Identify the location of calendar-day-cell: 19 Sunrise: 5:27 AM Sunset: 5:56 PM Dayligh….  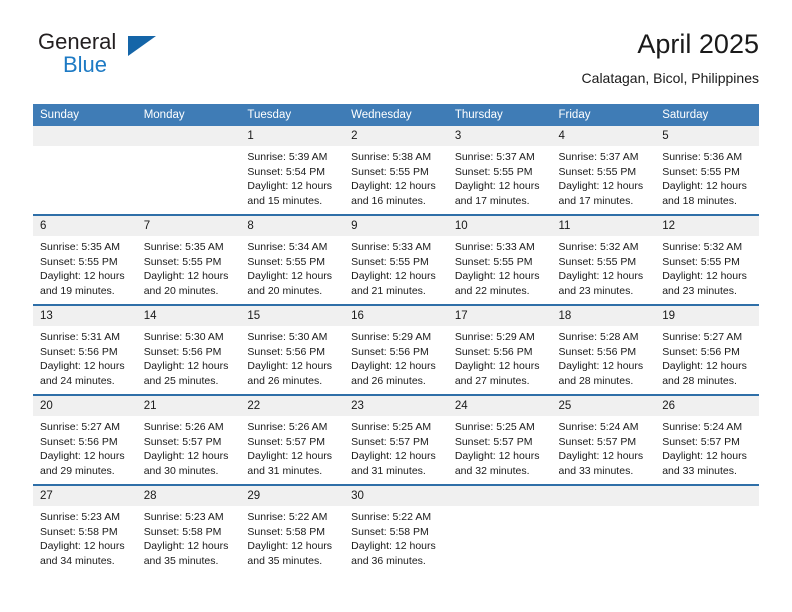
(707, 349).